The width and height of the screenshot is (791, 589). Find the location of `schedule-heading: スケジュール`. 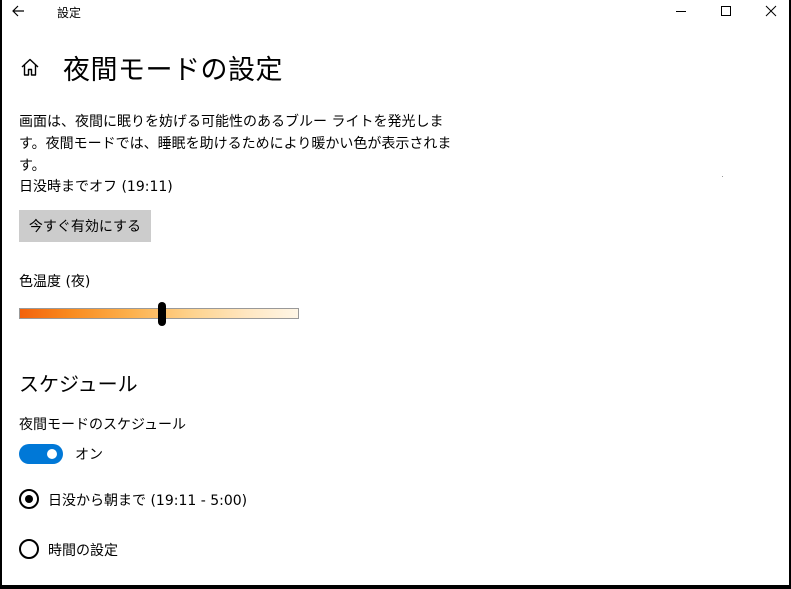

schedule-heading: スケジュール is located at coordinates (78, 384).